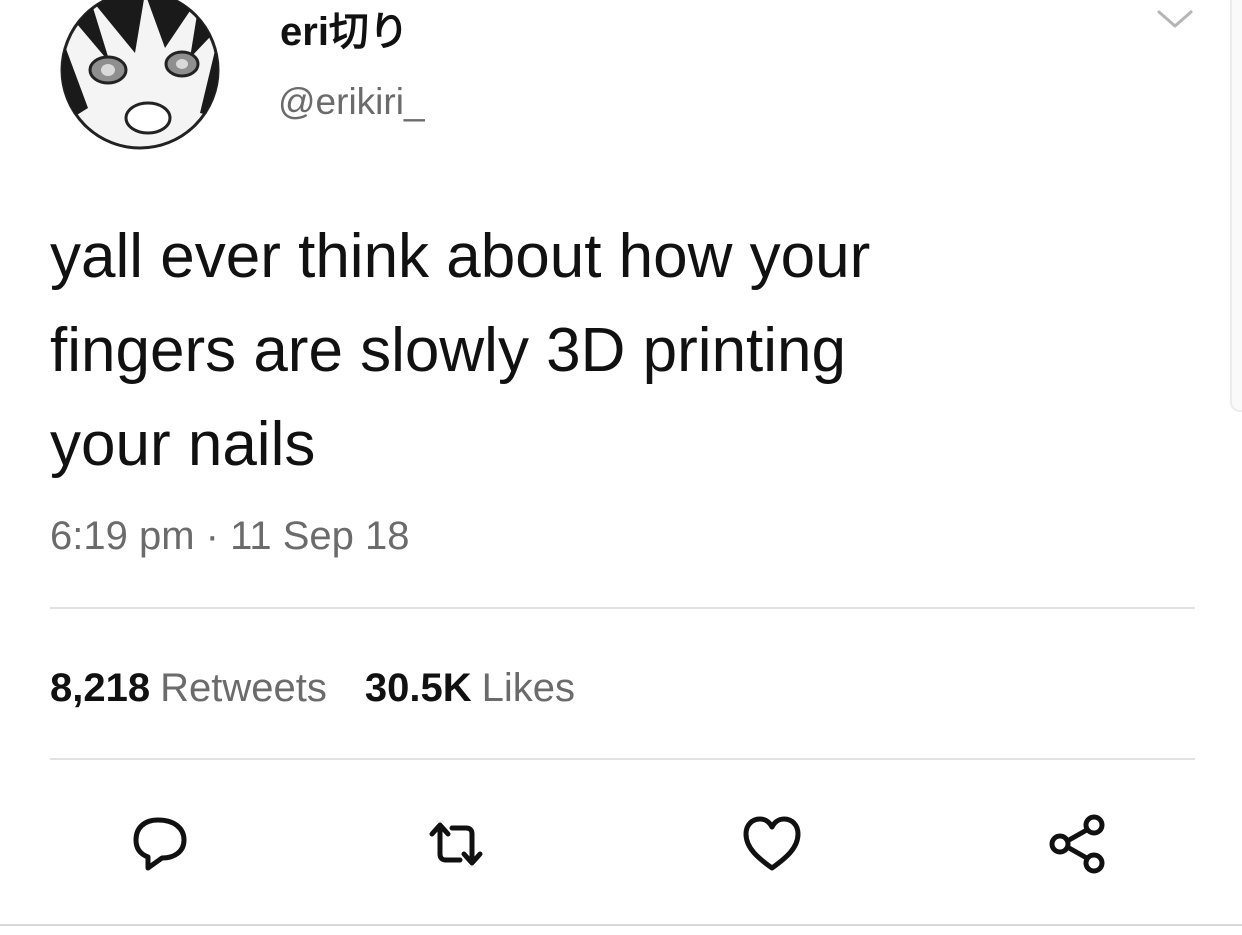 This screenshot has width=1242, height=935. I want to click on like-button, so click(772, 844).